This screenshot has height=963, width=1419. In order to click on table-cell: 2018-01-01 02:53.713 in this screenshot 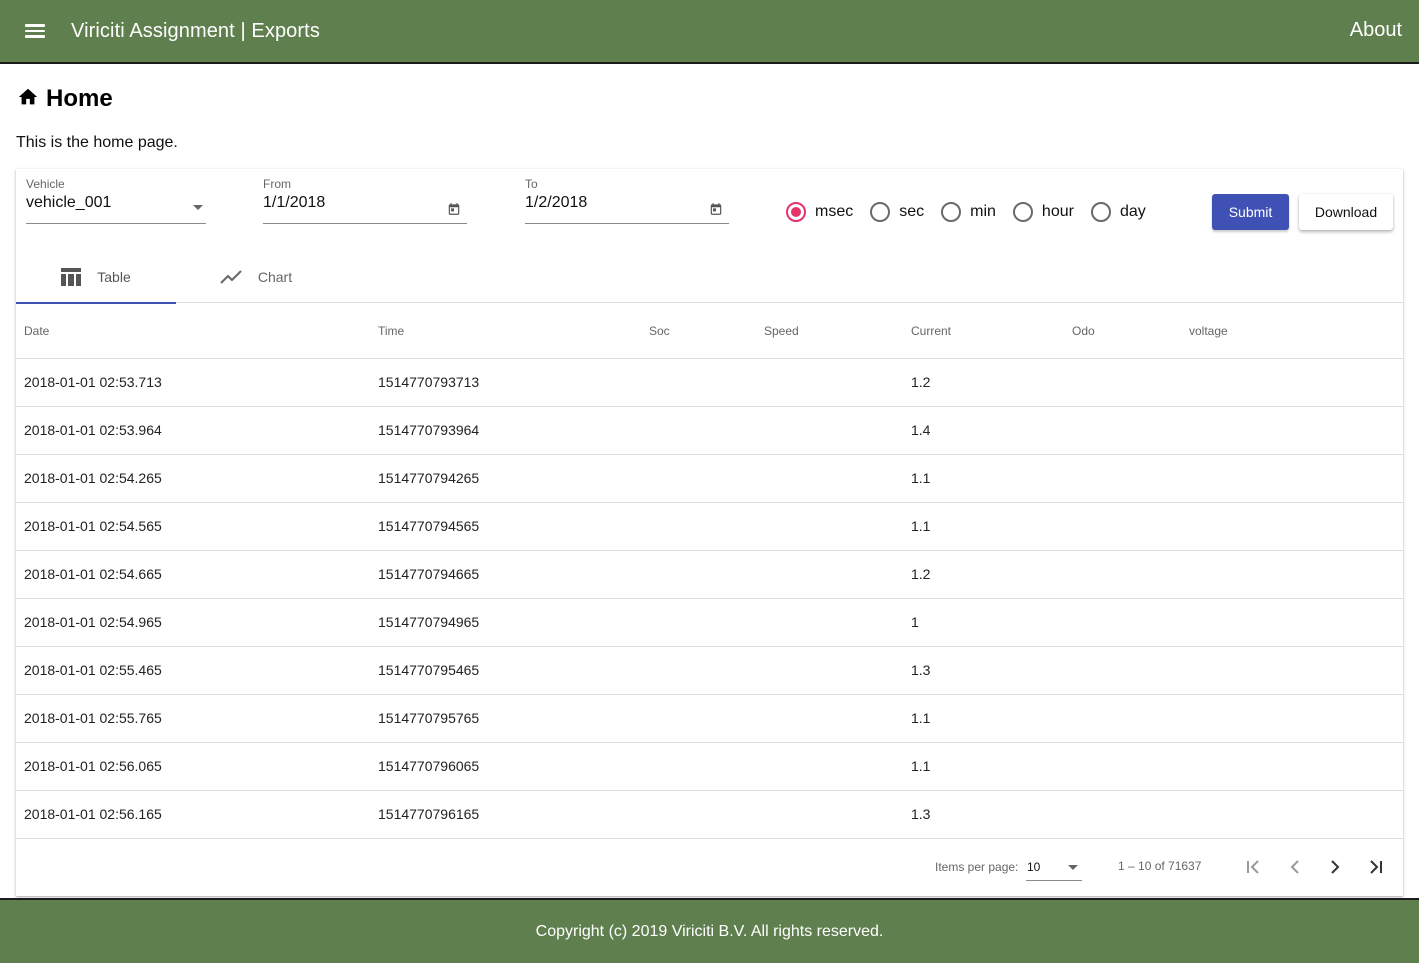, I will do `click(93, 382)`.